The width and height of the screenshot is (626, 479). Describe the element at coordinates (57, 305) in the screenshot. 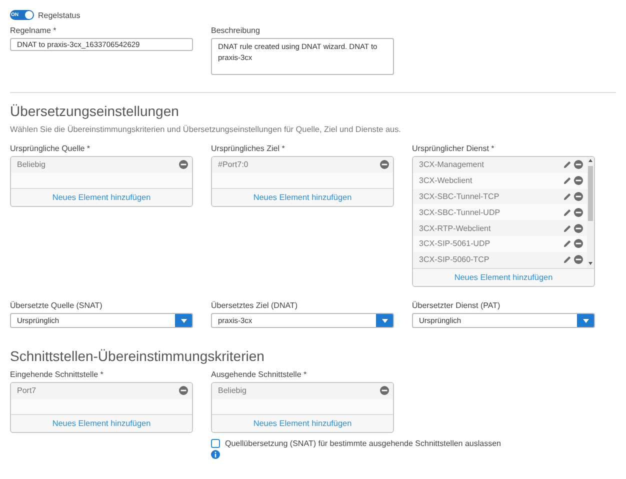

I see `field-label: Übersetzte Quelle (SNAT)` at that location.